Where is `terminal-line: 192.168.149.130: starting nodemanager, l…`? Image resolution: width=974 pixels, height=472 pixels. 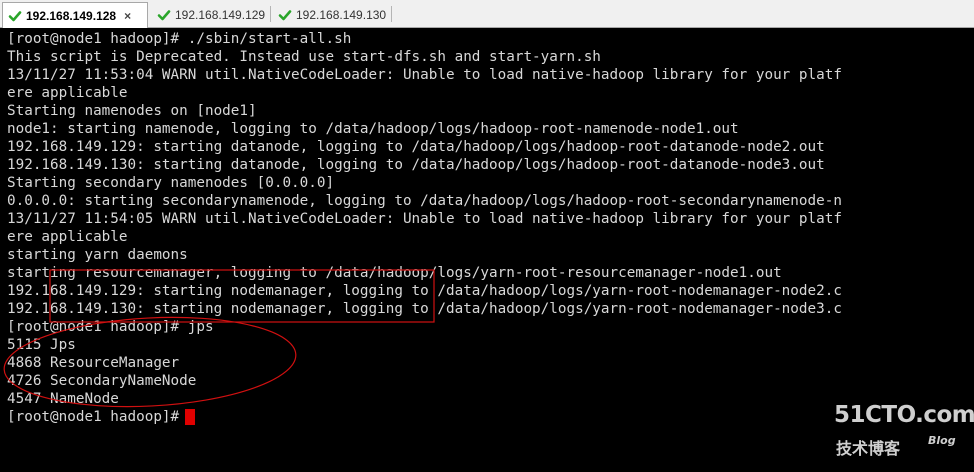
terminal-line: 192.168.149.130: starting nodemanager, l… is located at coordinates (424, 309).